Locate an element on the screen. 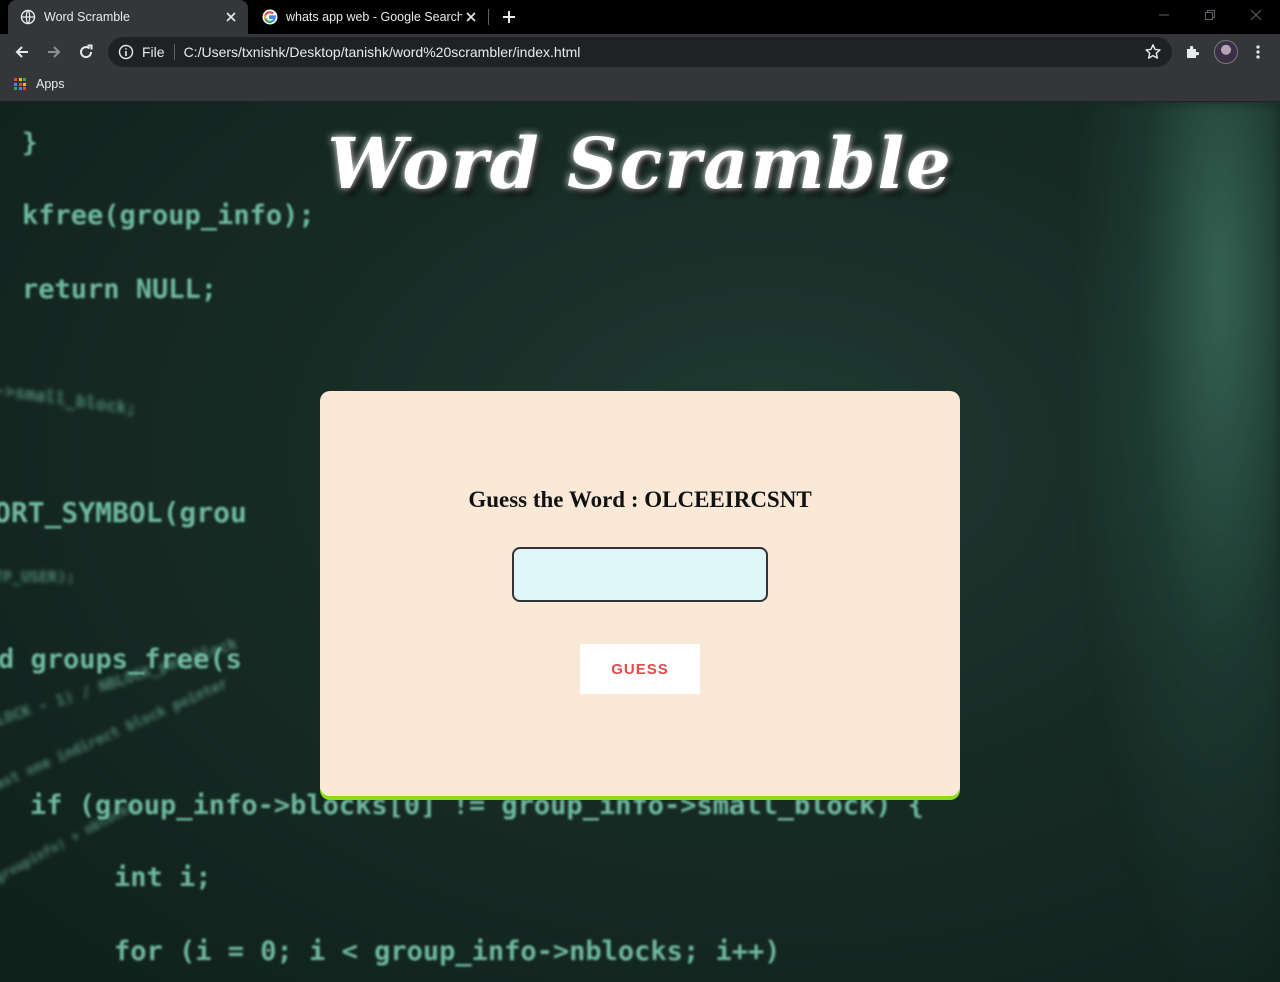 The image size is (1280, 982). arrow-left-icon is located at coordinates (21, 52).